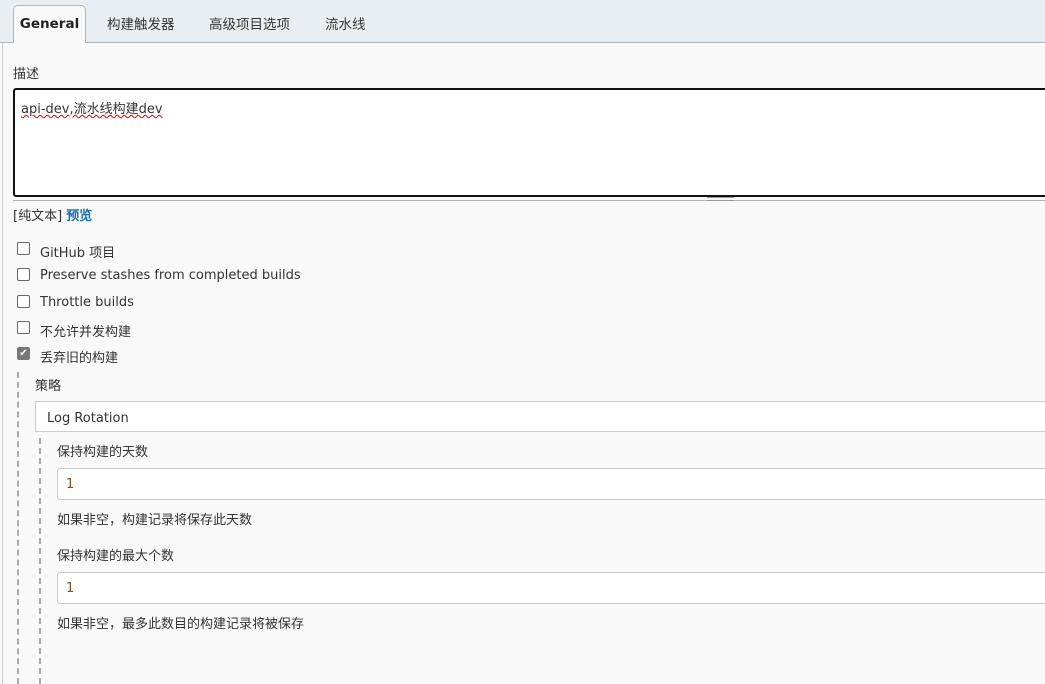 This screenshot has height=684, width=1045. Describe the element at coordinates (79, 216) in the screenshot. I see `preview-link: 预览` at that location.